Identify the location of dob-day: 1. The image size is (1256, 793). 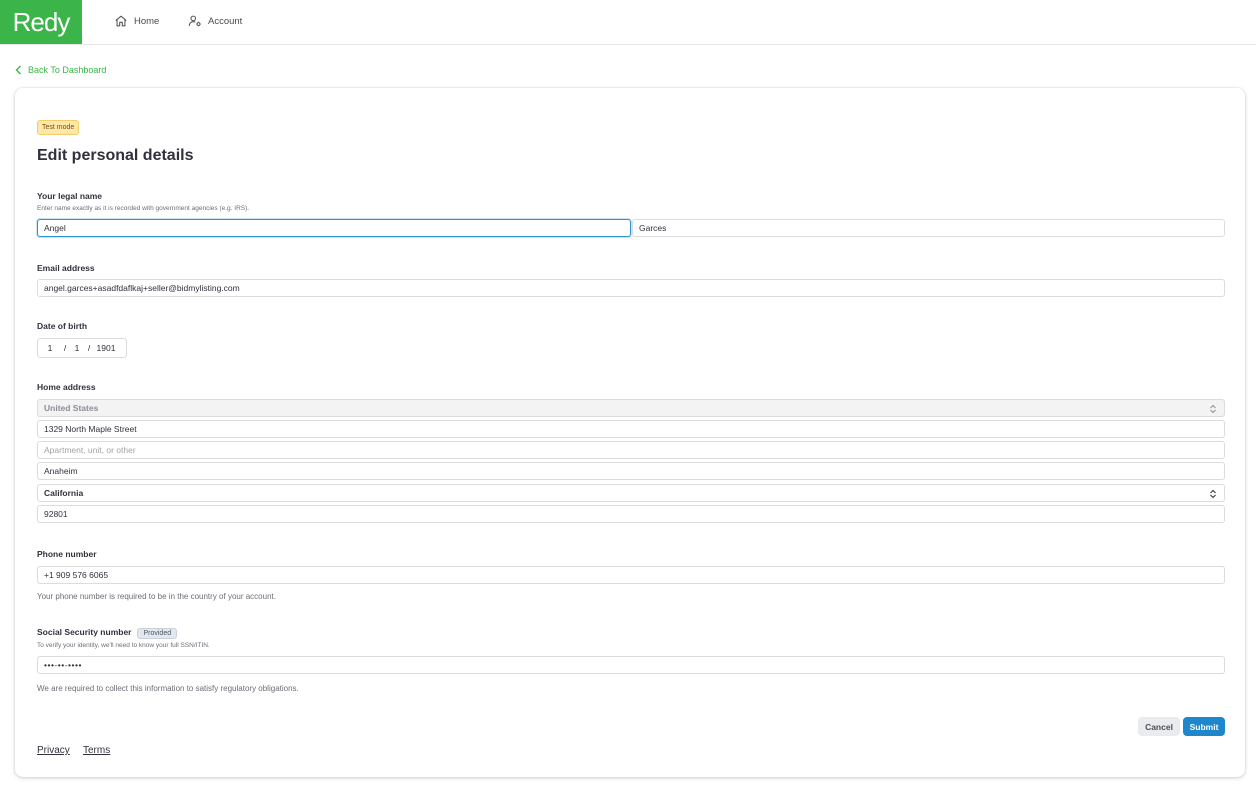
(77, 348).